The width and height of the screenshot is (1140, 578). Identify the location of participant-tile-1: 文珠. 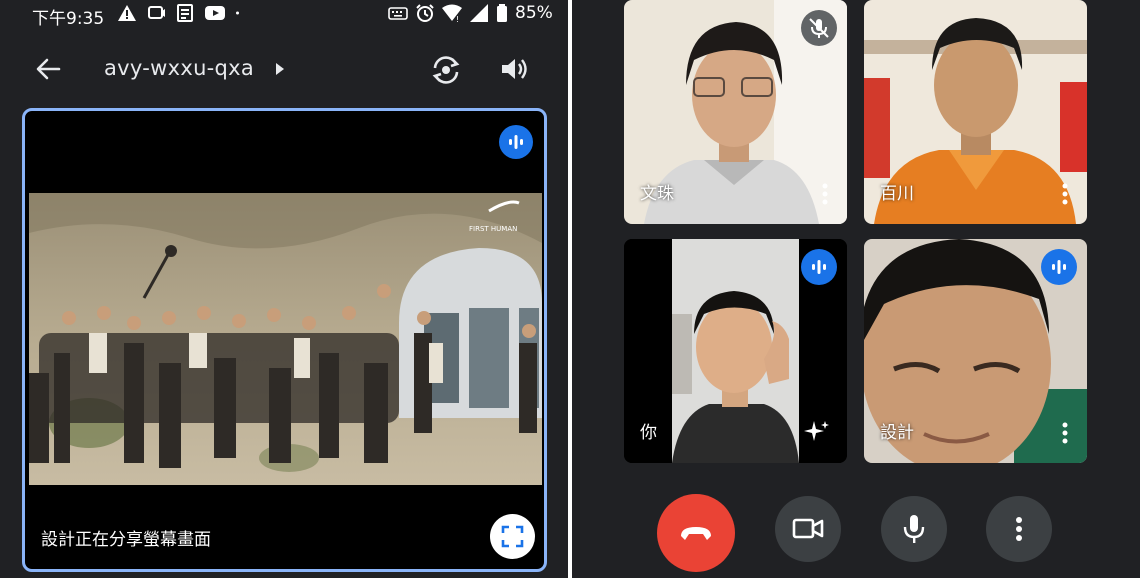
(735, 112).